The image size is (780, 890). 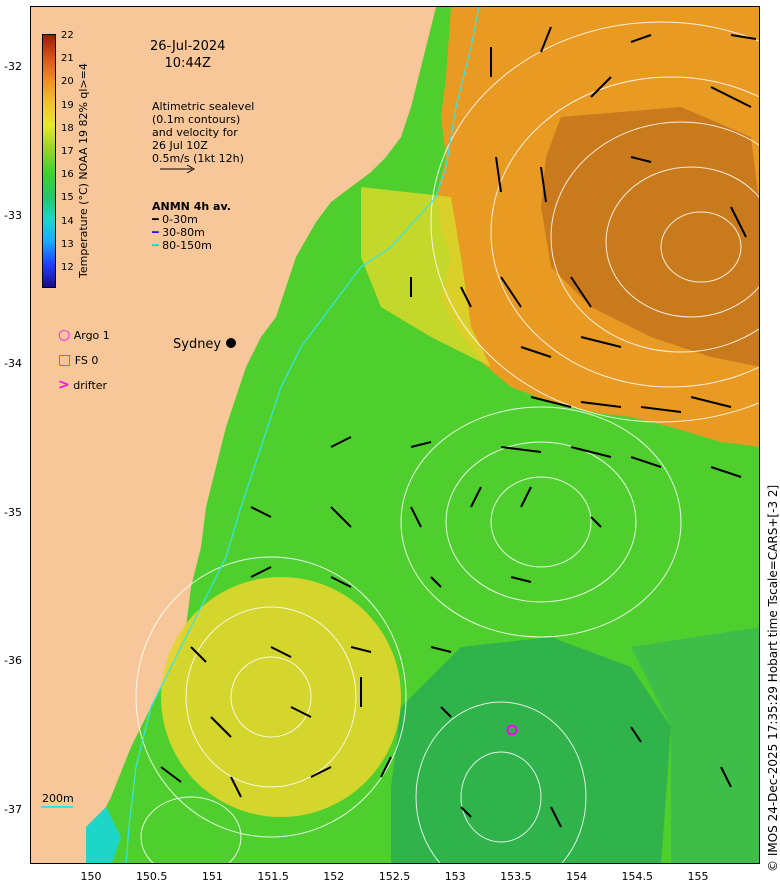 I want to click on lat-tick-label: -35, so click(x=13, y=512).